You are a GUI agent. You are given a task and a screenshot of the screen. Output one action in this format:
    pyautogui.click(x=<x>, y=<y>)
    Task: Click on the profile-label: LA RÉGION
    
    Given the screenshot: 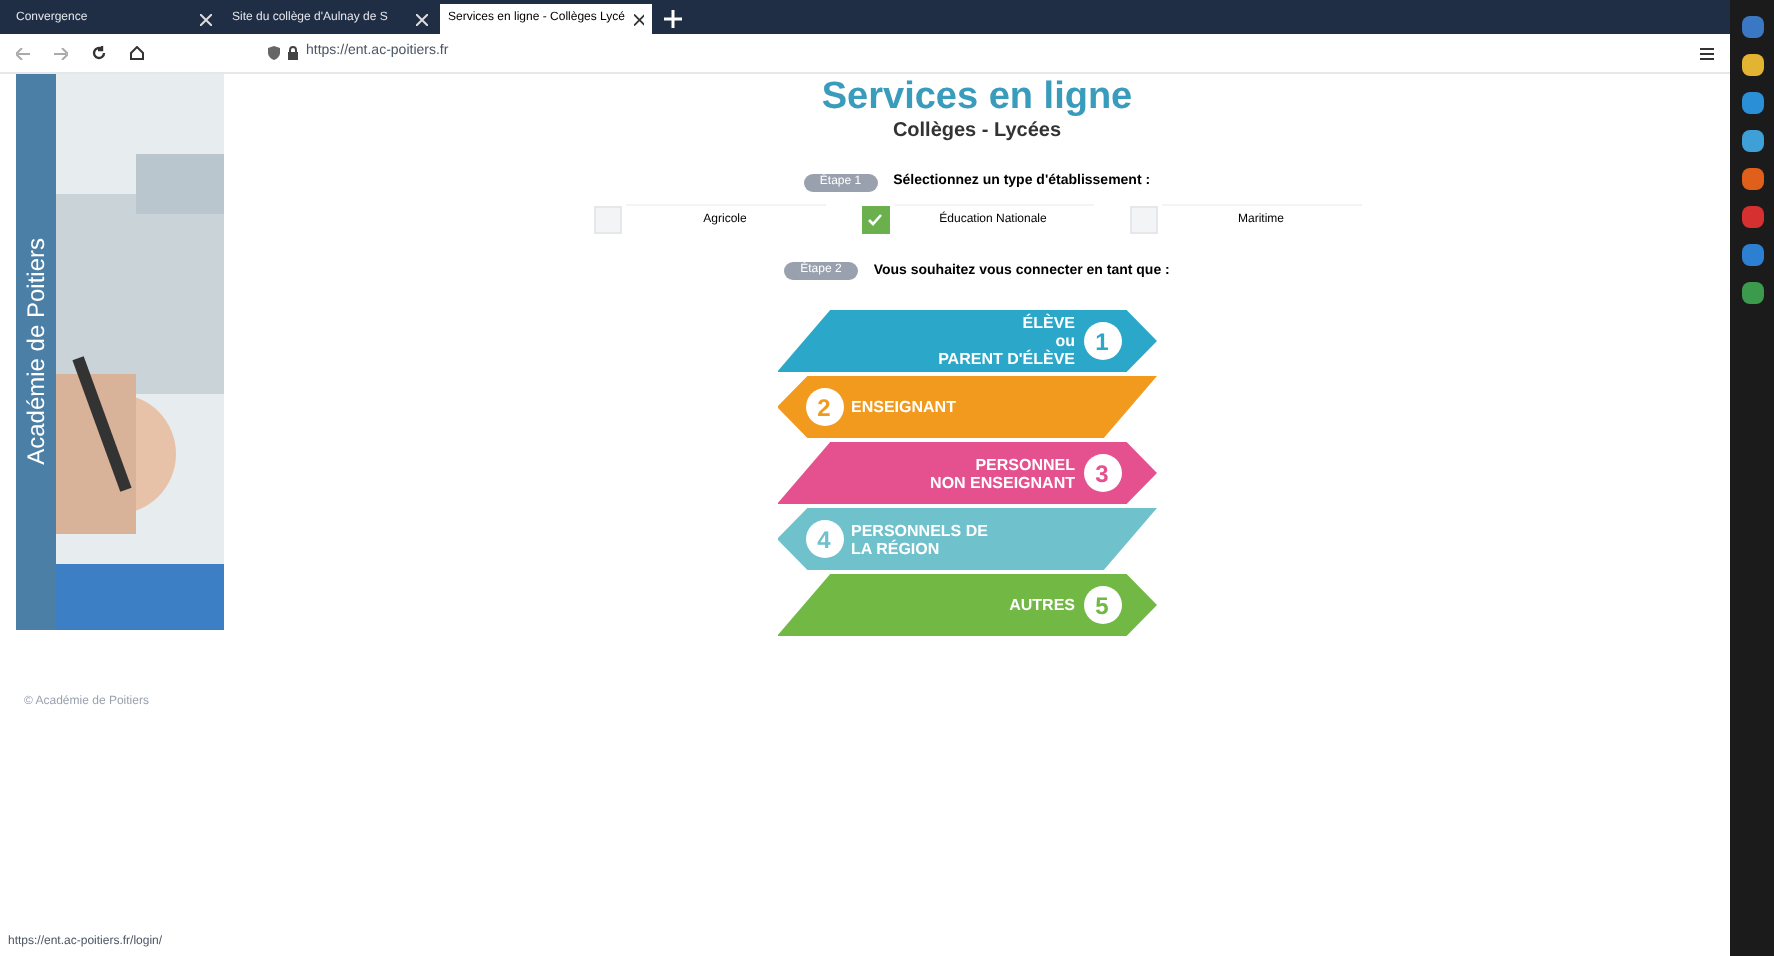 What is the action you would take?
    pyautogui.click(x=895, y=548)
    